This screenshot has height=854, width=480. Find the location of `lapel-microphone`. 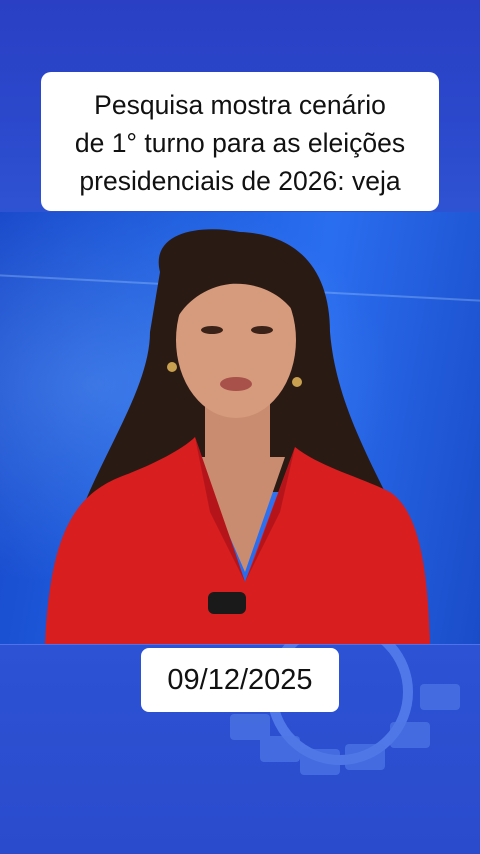

lapel-microphone is located at coordinates (227, 603).